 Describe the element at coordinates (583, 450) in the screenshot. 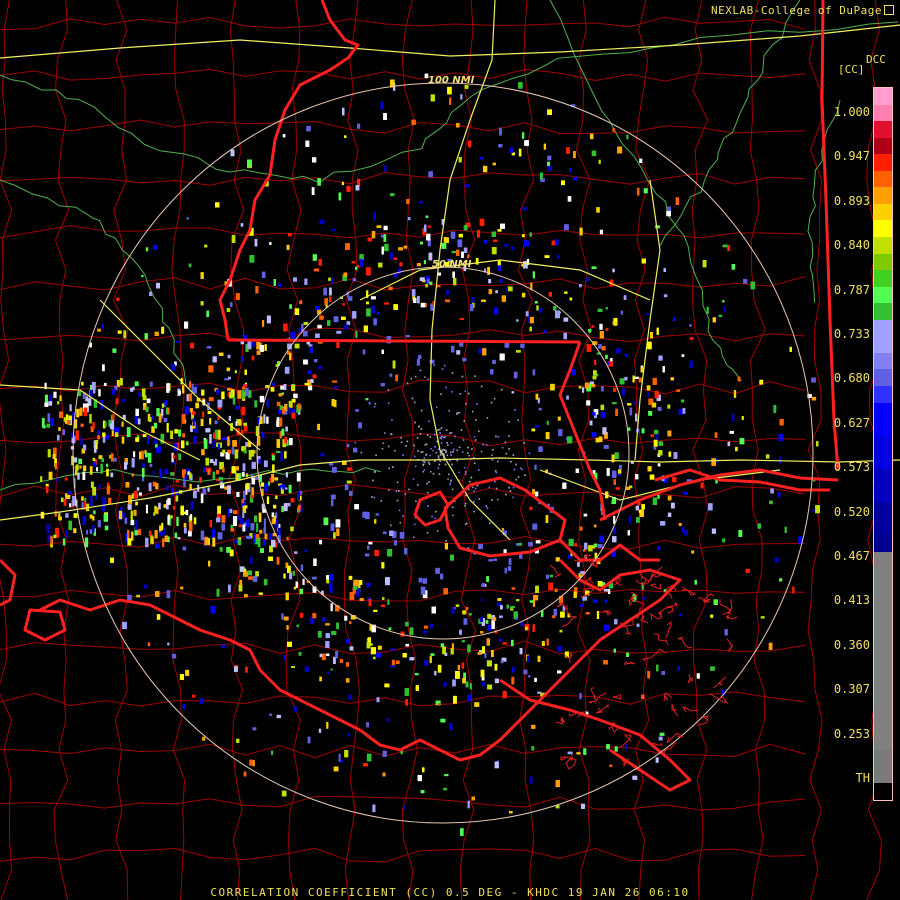

I see `county-line` at that location.